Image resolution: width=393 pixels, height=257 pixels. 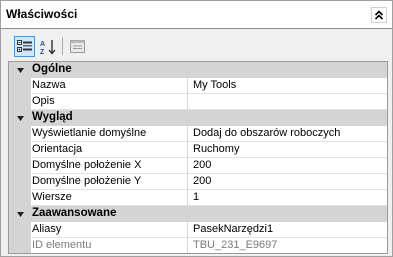 What do you see at coordinates (109, 182) in the screenshot?
I see `property-name: Domyślne położenie Y` at bounding box center [109, 182].